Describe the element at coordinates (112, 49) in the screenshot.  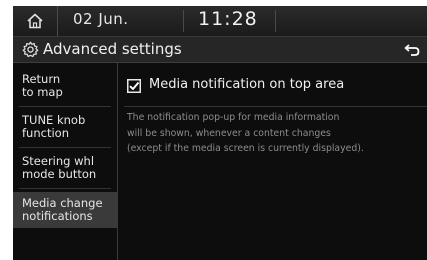
I see `page-title: Advanced settings` at that location.